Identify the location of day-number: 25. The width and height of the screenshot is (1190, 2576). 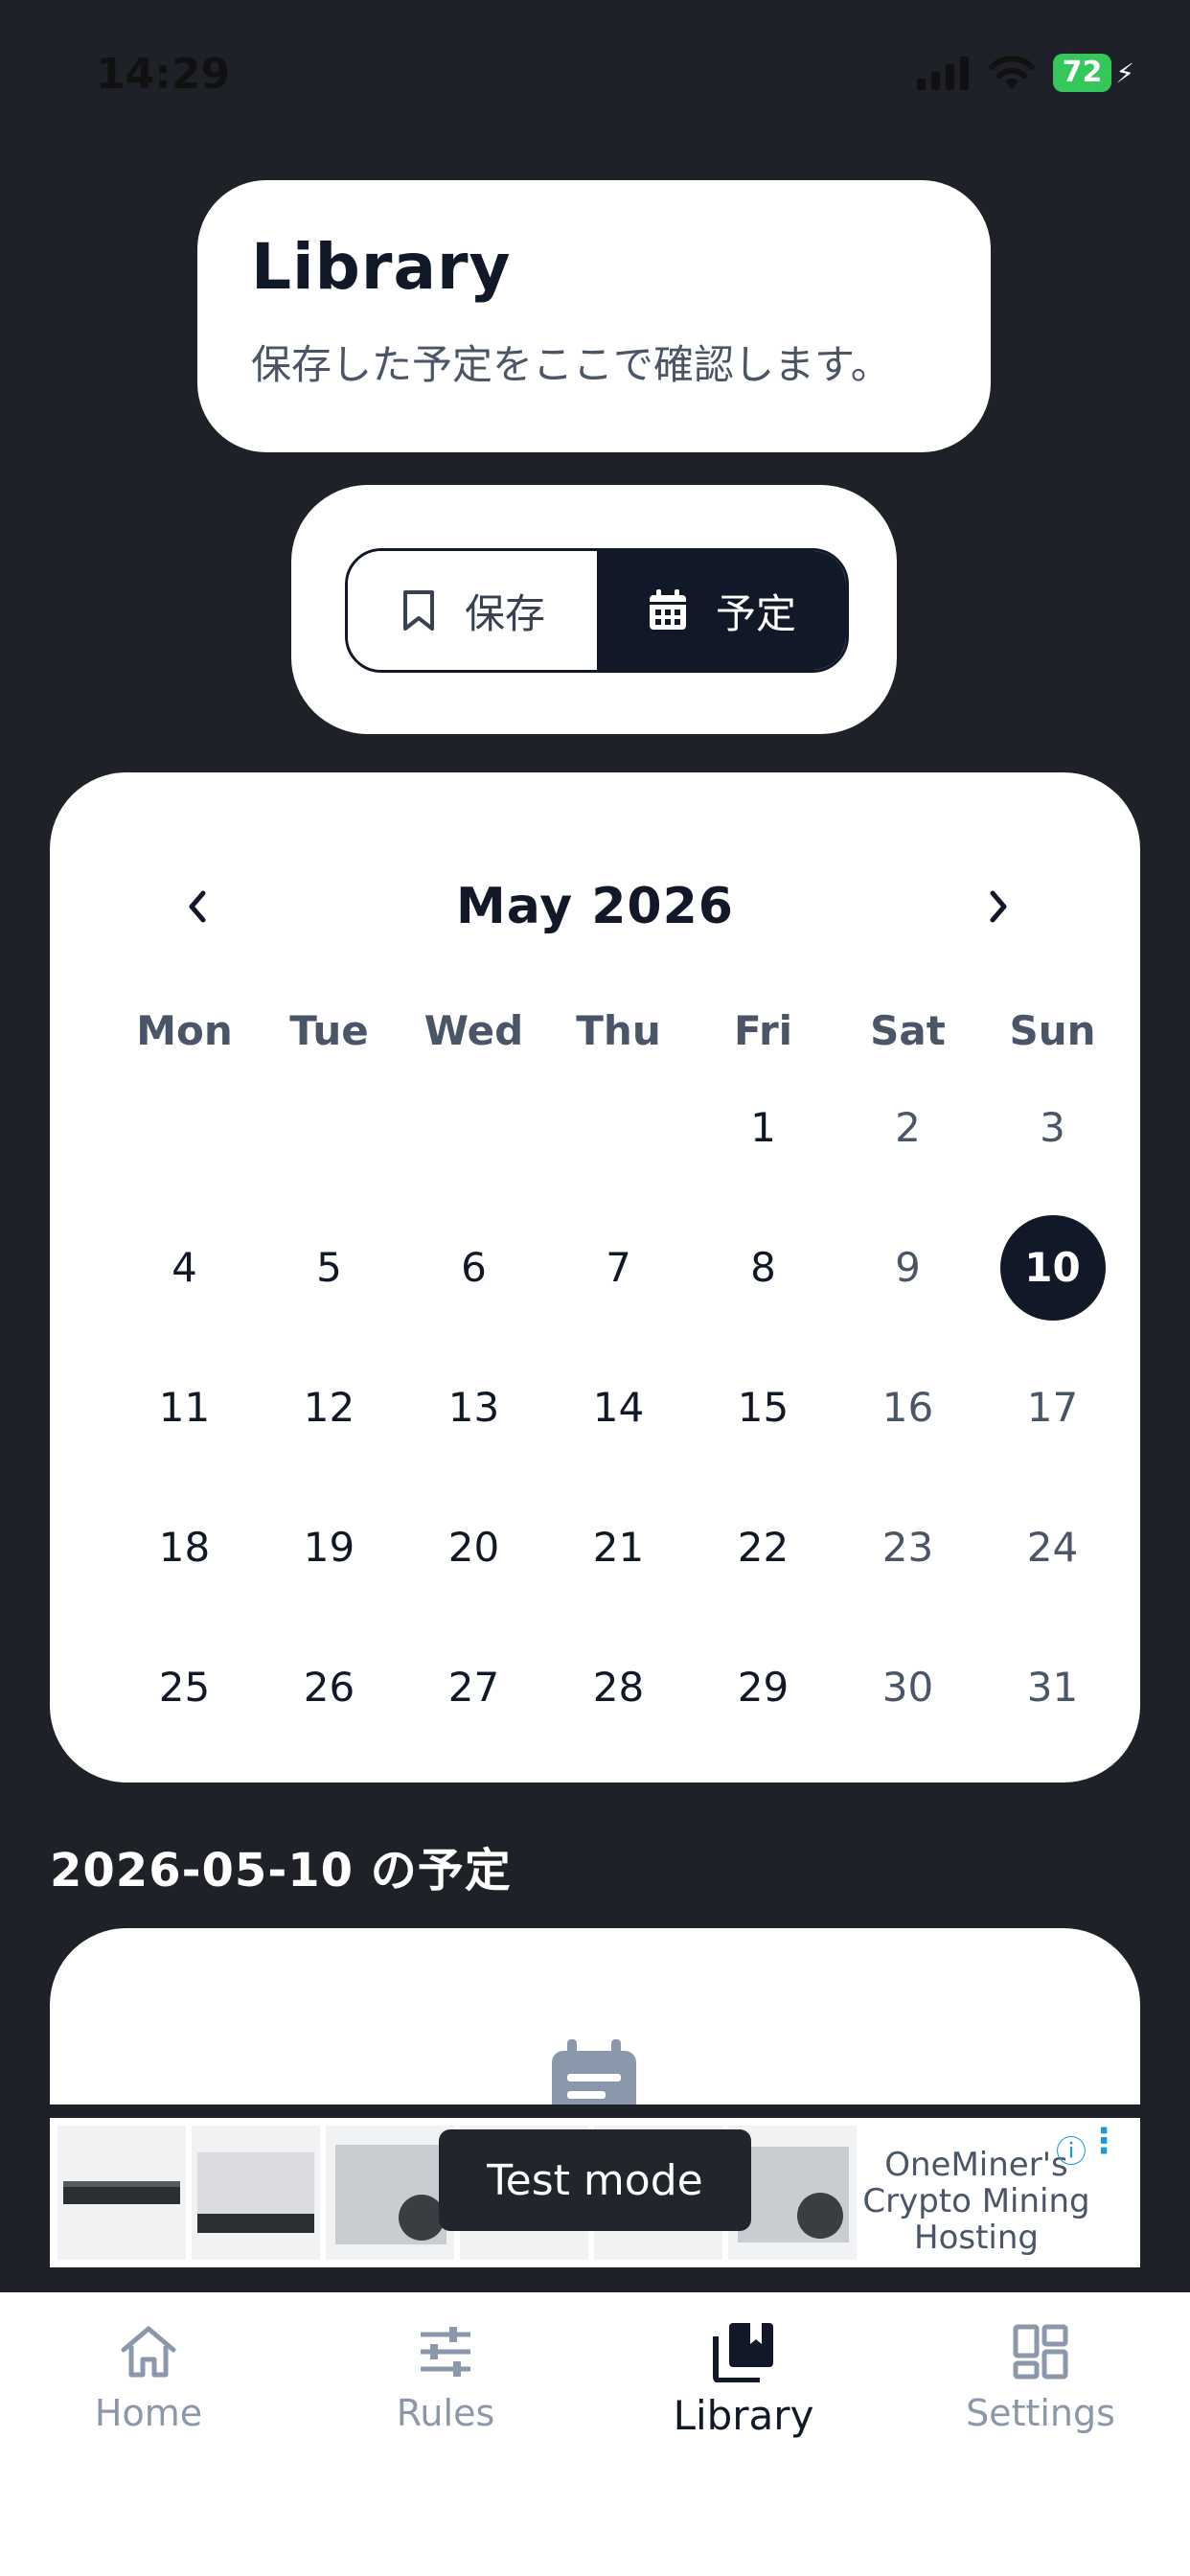
(185, 1687).